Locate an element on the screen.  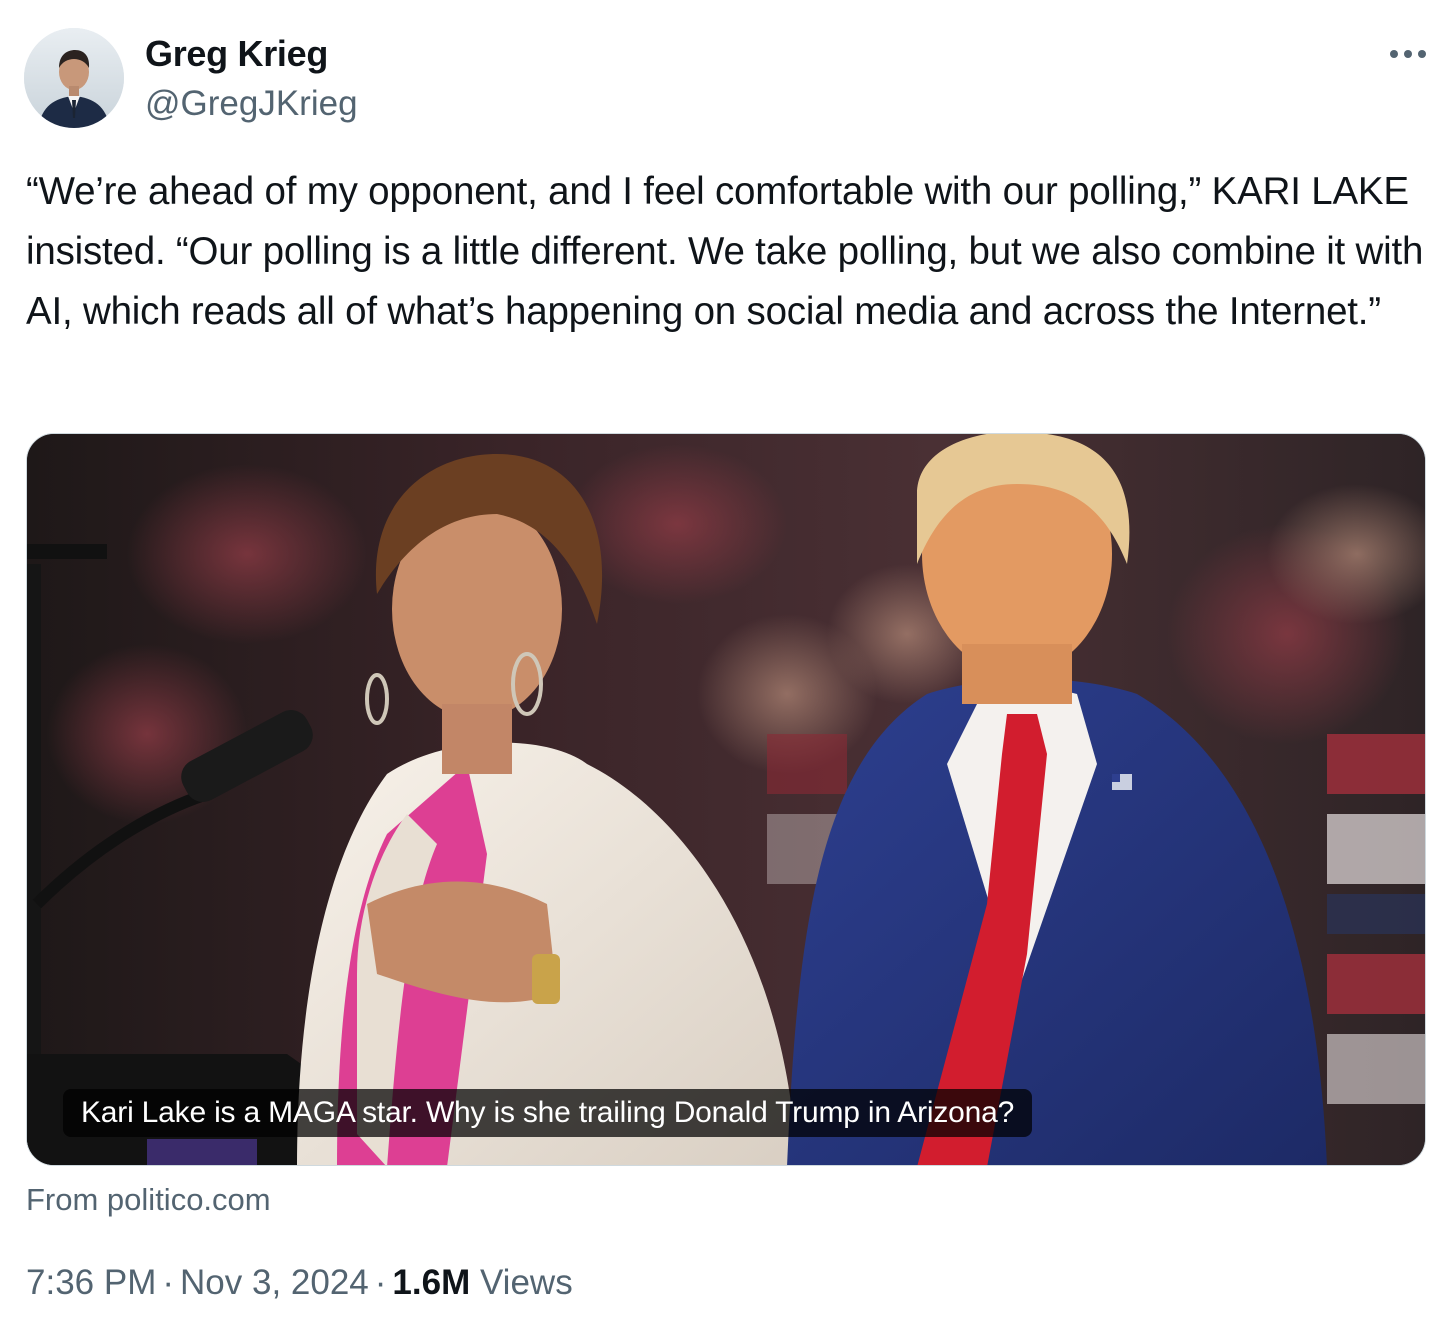
card-source: From politico.com is located at coordinates (148, 1200).